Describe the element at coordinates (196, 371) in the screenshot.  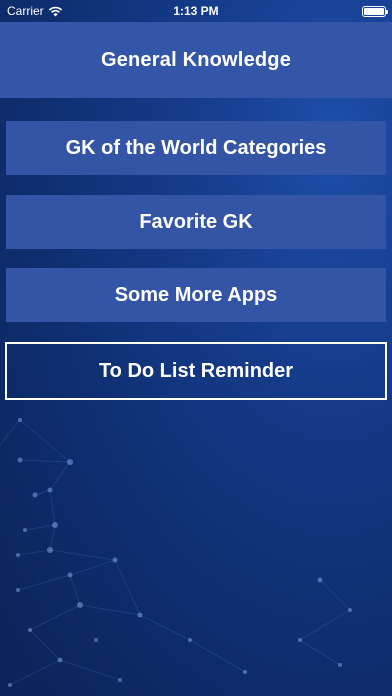
I see `todo-list-reminder-button: To Do List Reminder` at that location.